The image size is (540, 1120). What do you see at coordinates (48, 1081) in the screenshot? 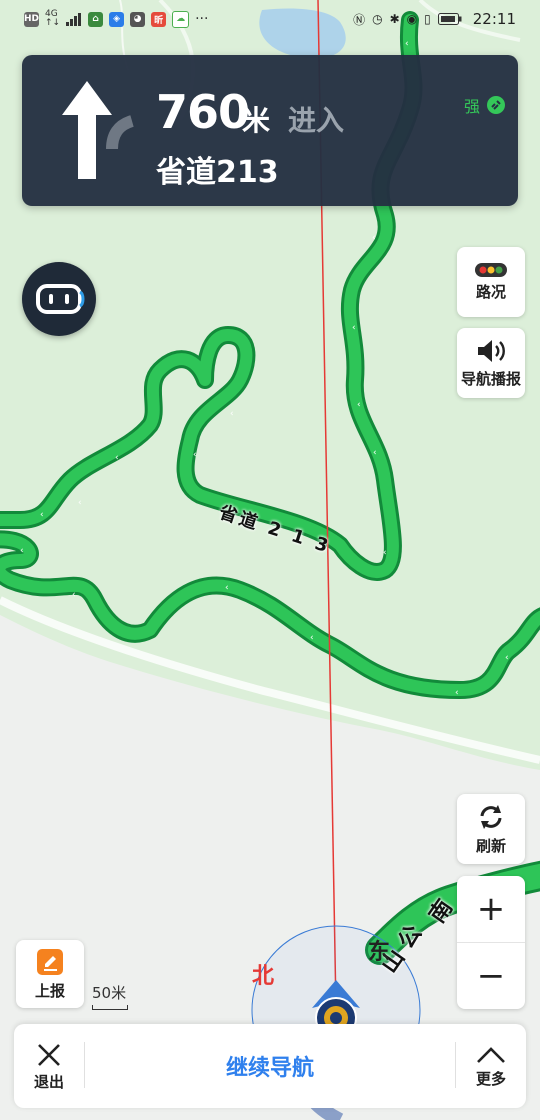
I see `exit-label: 退出` at bounding box center [48, 1081].